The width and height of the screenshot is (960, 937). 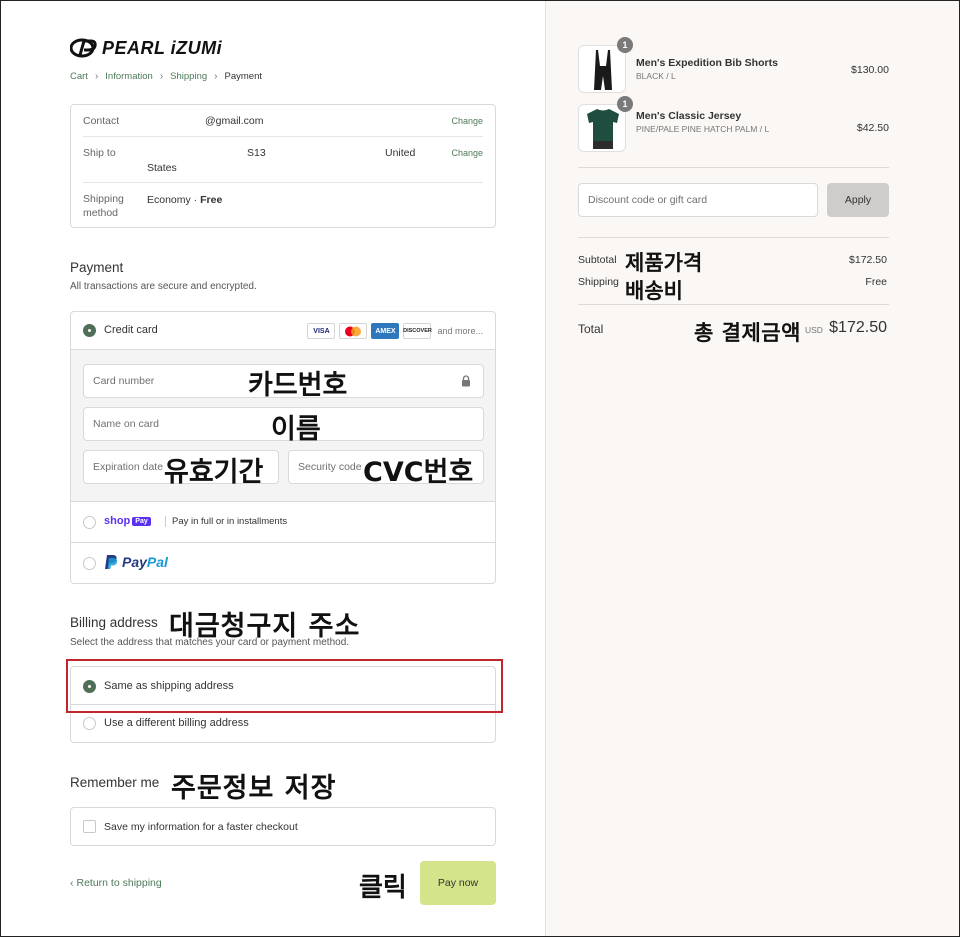 I want to click on total-value: $172.50, so click(x=858, y=327).